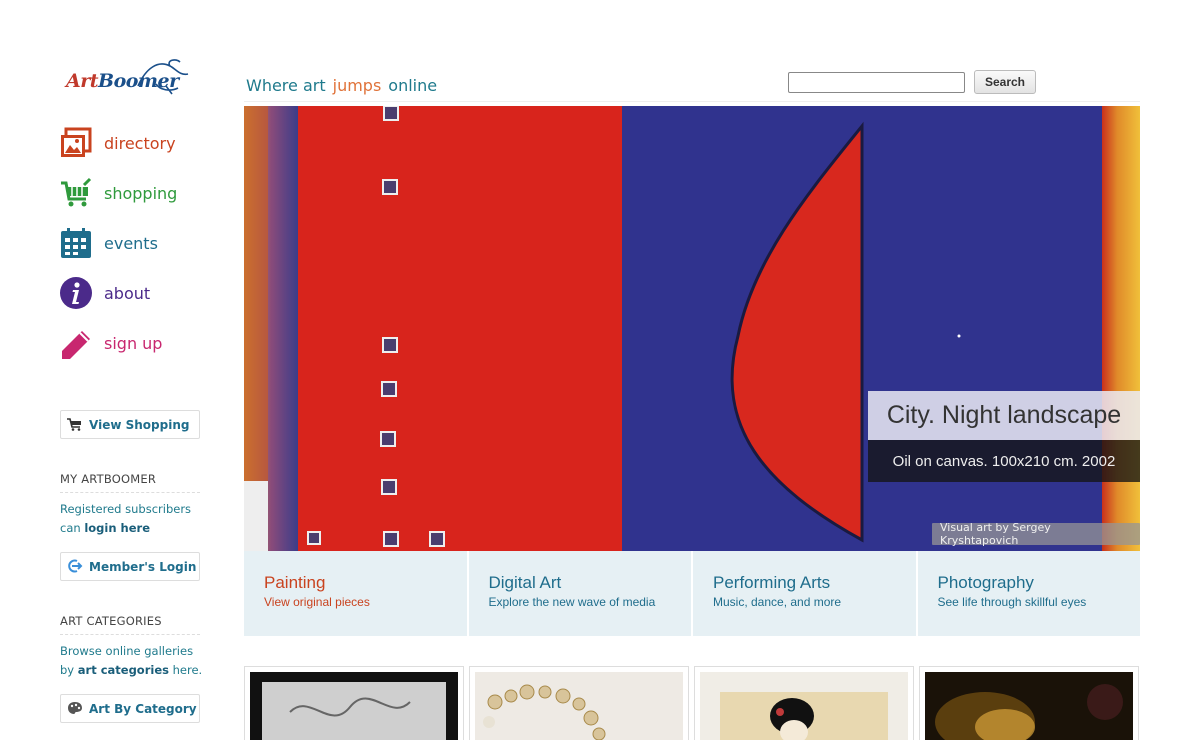 The height and width of the screenshot is (740, 1200). I want to click on site-tagline: Where art jumps online, so click(345, 85).